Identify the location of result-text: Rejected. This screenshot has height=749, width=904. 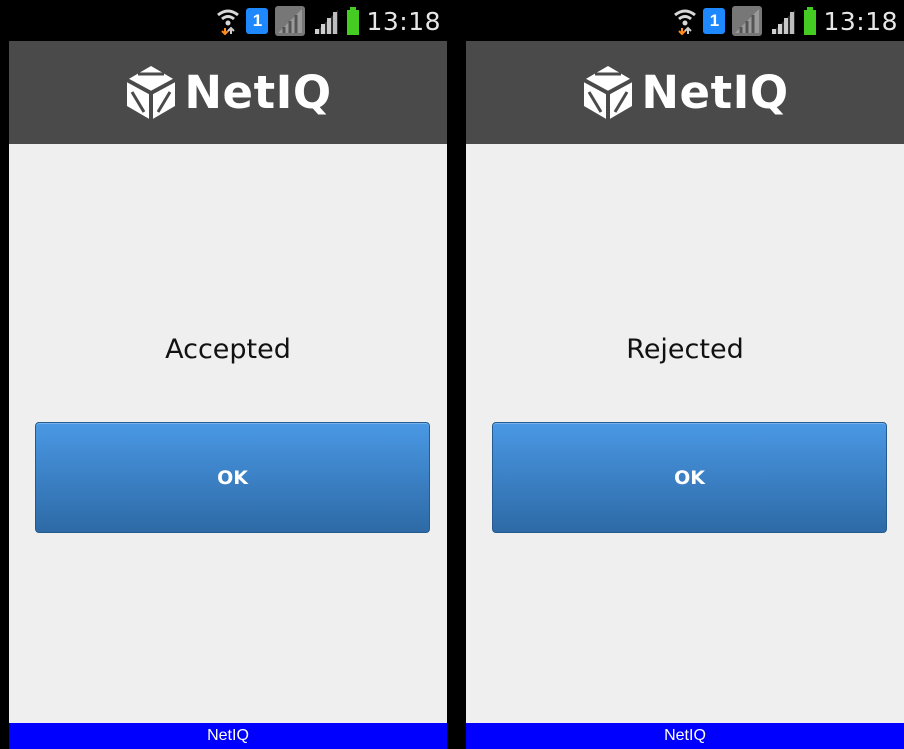
(685, 349).